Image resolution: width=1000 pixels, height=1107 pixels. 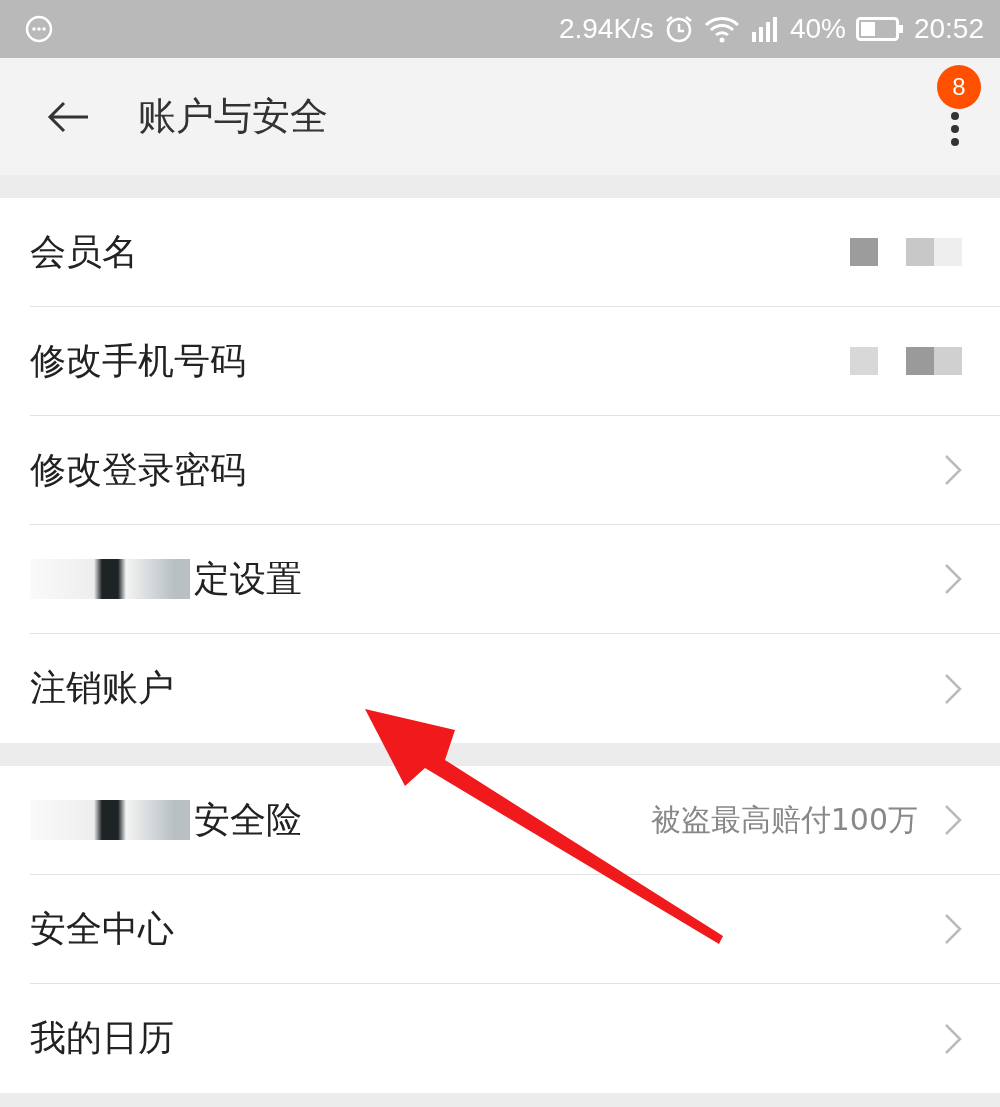 I want to click on row-label: 安全险, so click(x=248, y=819).